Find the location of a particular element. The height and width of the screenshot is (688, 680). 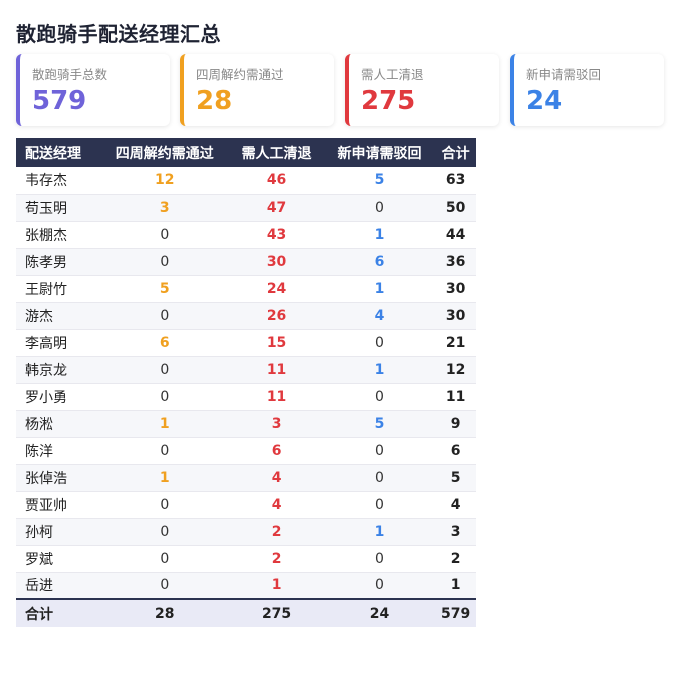

cell-new-reject: 6 is located at coordinates (379, 262).